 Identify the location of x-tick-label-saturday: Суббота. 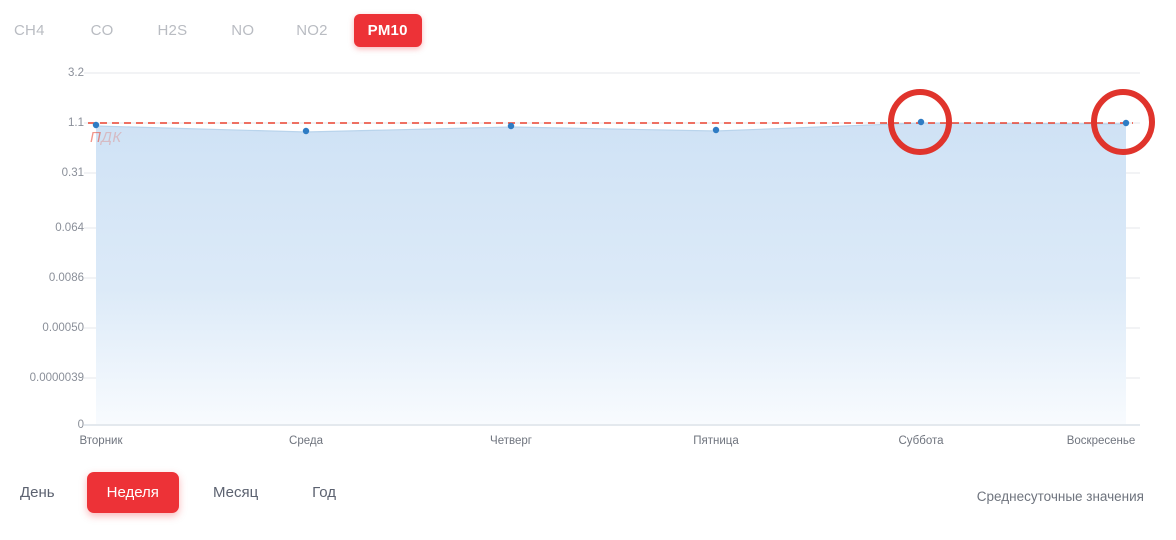
(921, 441).